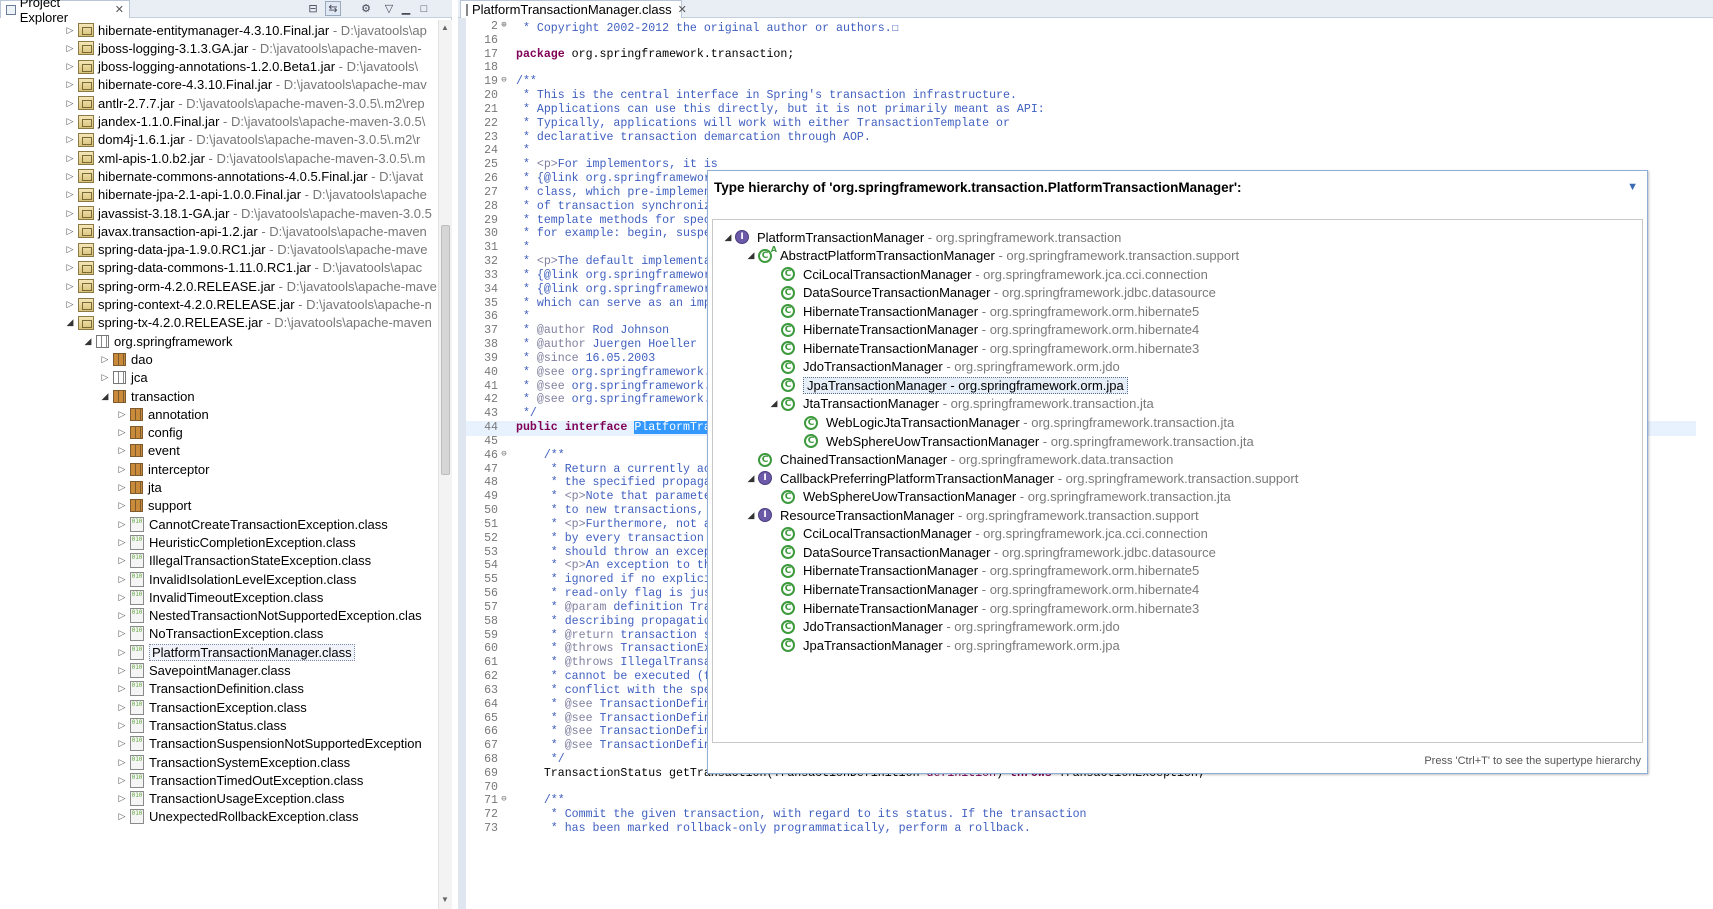 Image resolution: width=1713 pixels, height=909 pixels. What do you see at coordinates (162, 414) in the screenshot?
I see `package-tree-item: ▷ annotation` at bounding box center [162, 414].